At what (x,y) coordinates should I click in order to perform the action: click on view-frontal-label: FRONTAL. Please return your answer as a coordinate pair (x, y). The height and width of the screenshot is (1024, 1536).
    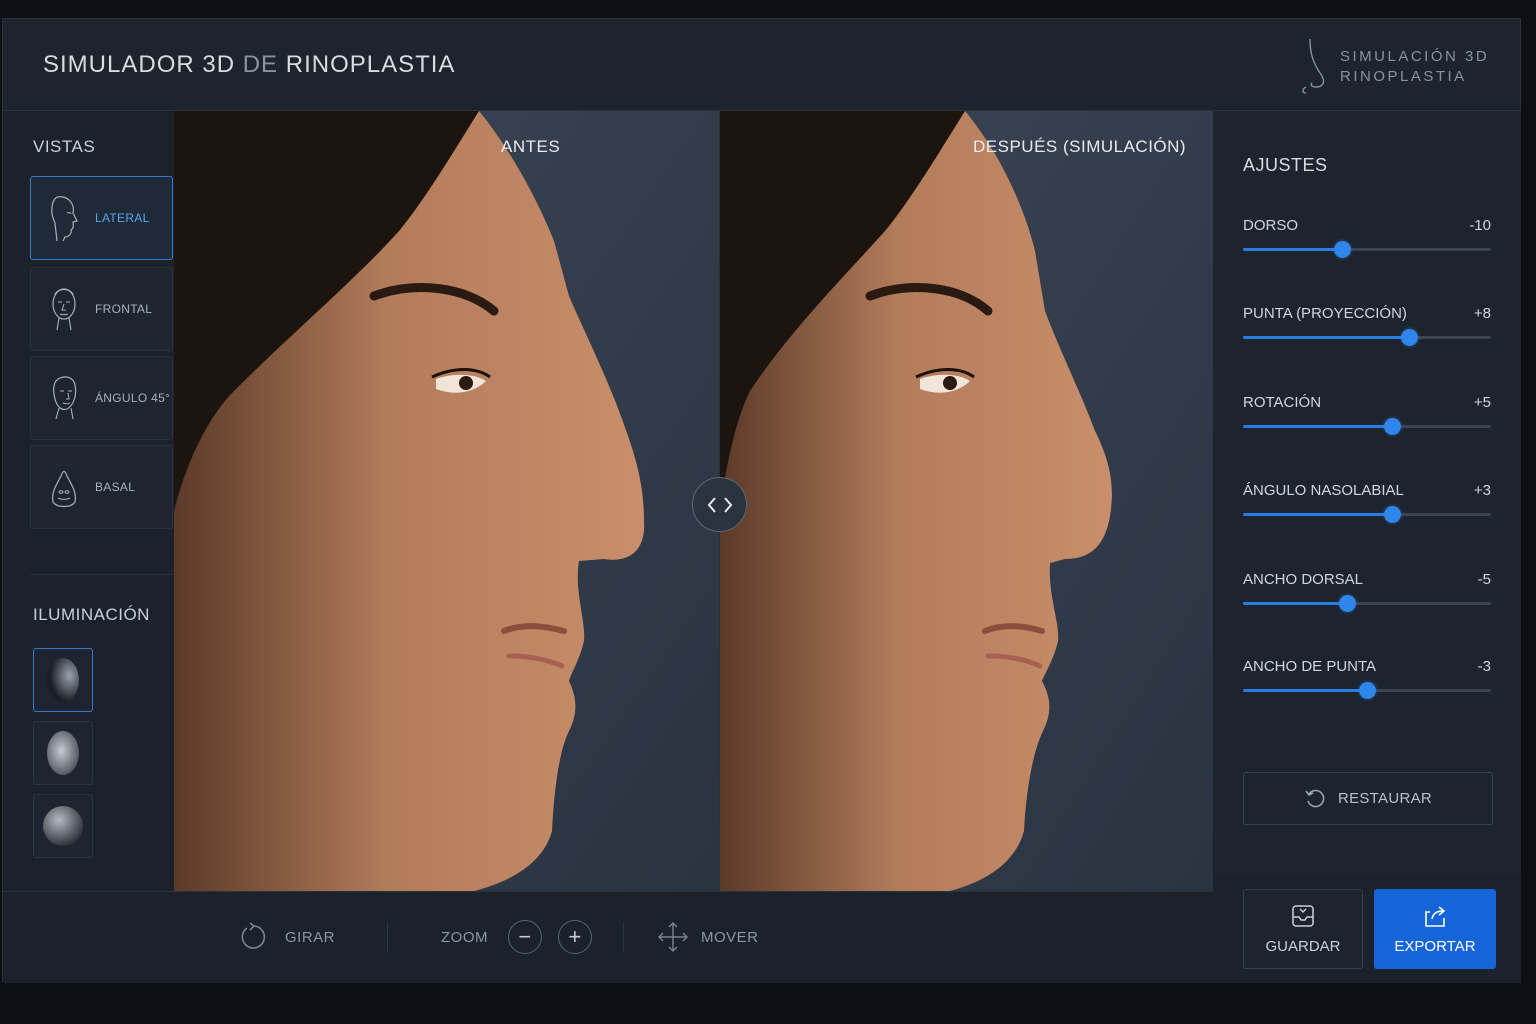
    Looking at the image, I should click on (124, 309).